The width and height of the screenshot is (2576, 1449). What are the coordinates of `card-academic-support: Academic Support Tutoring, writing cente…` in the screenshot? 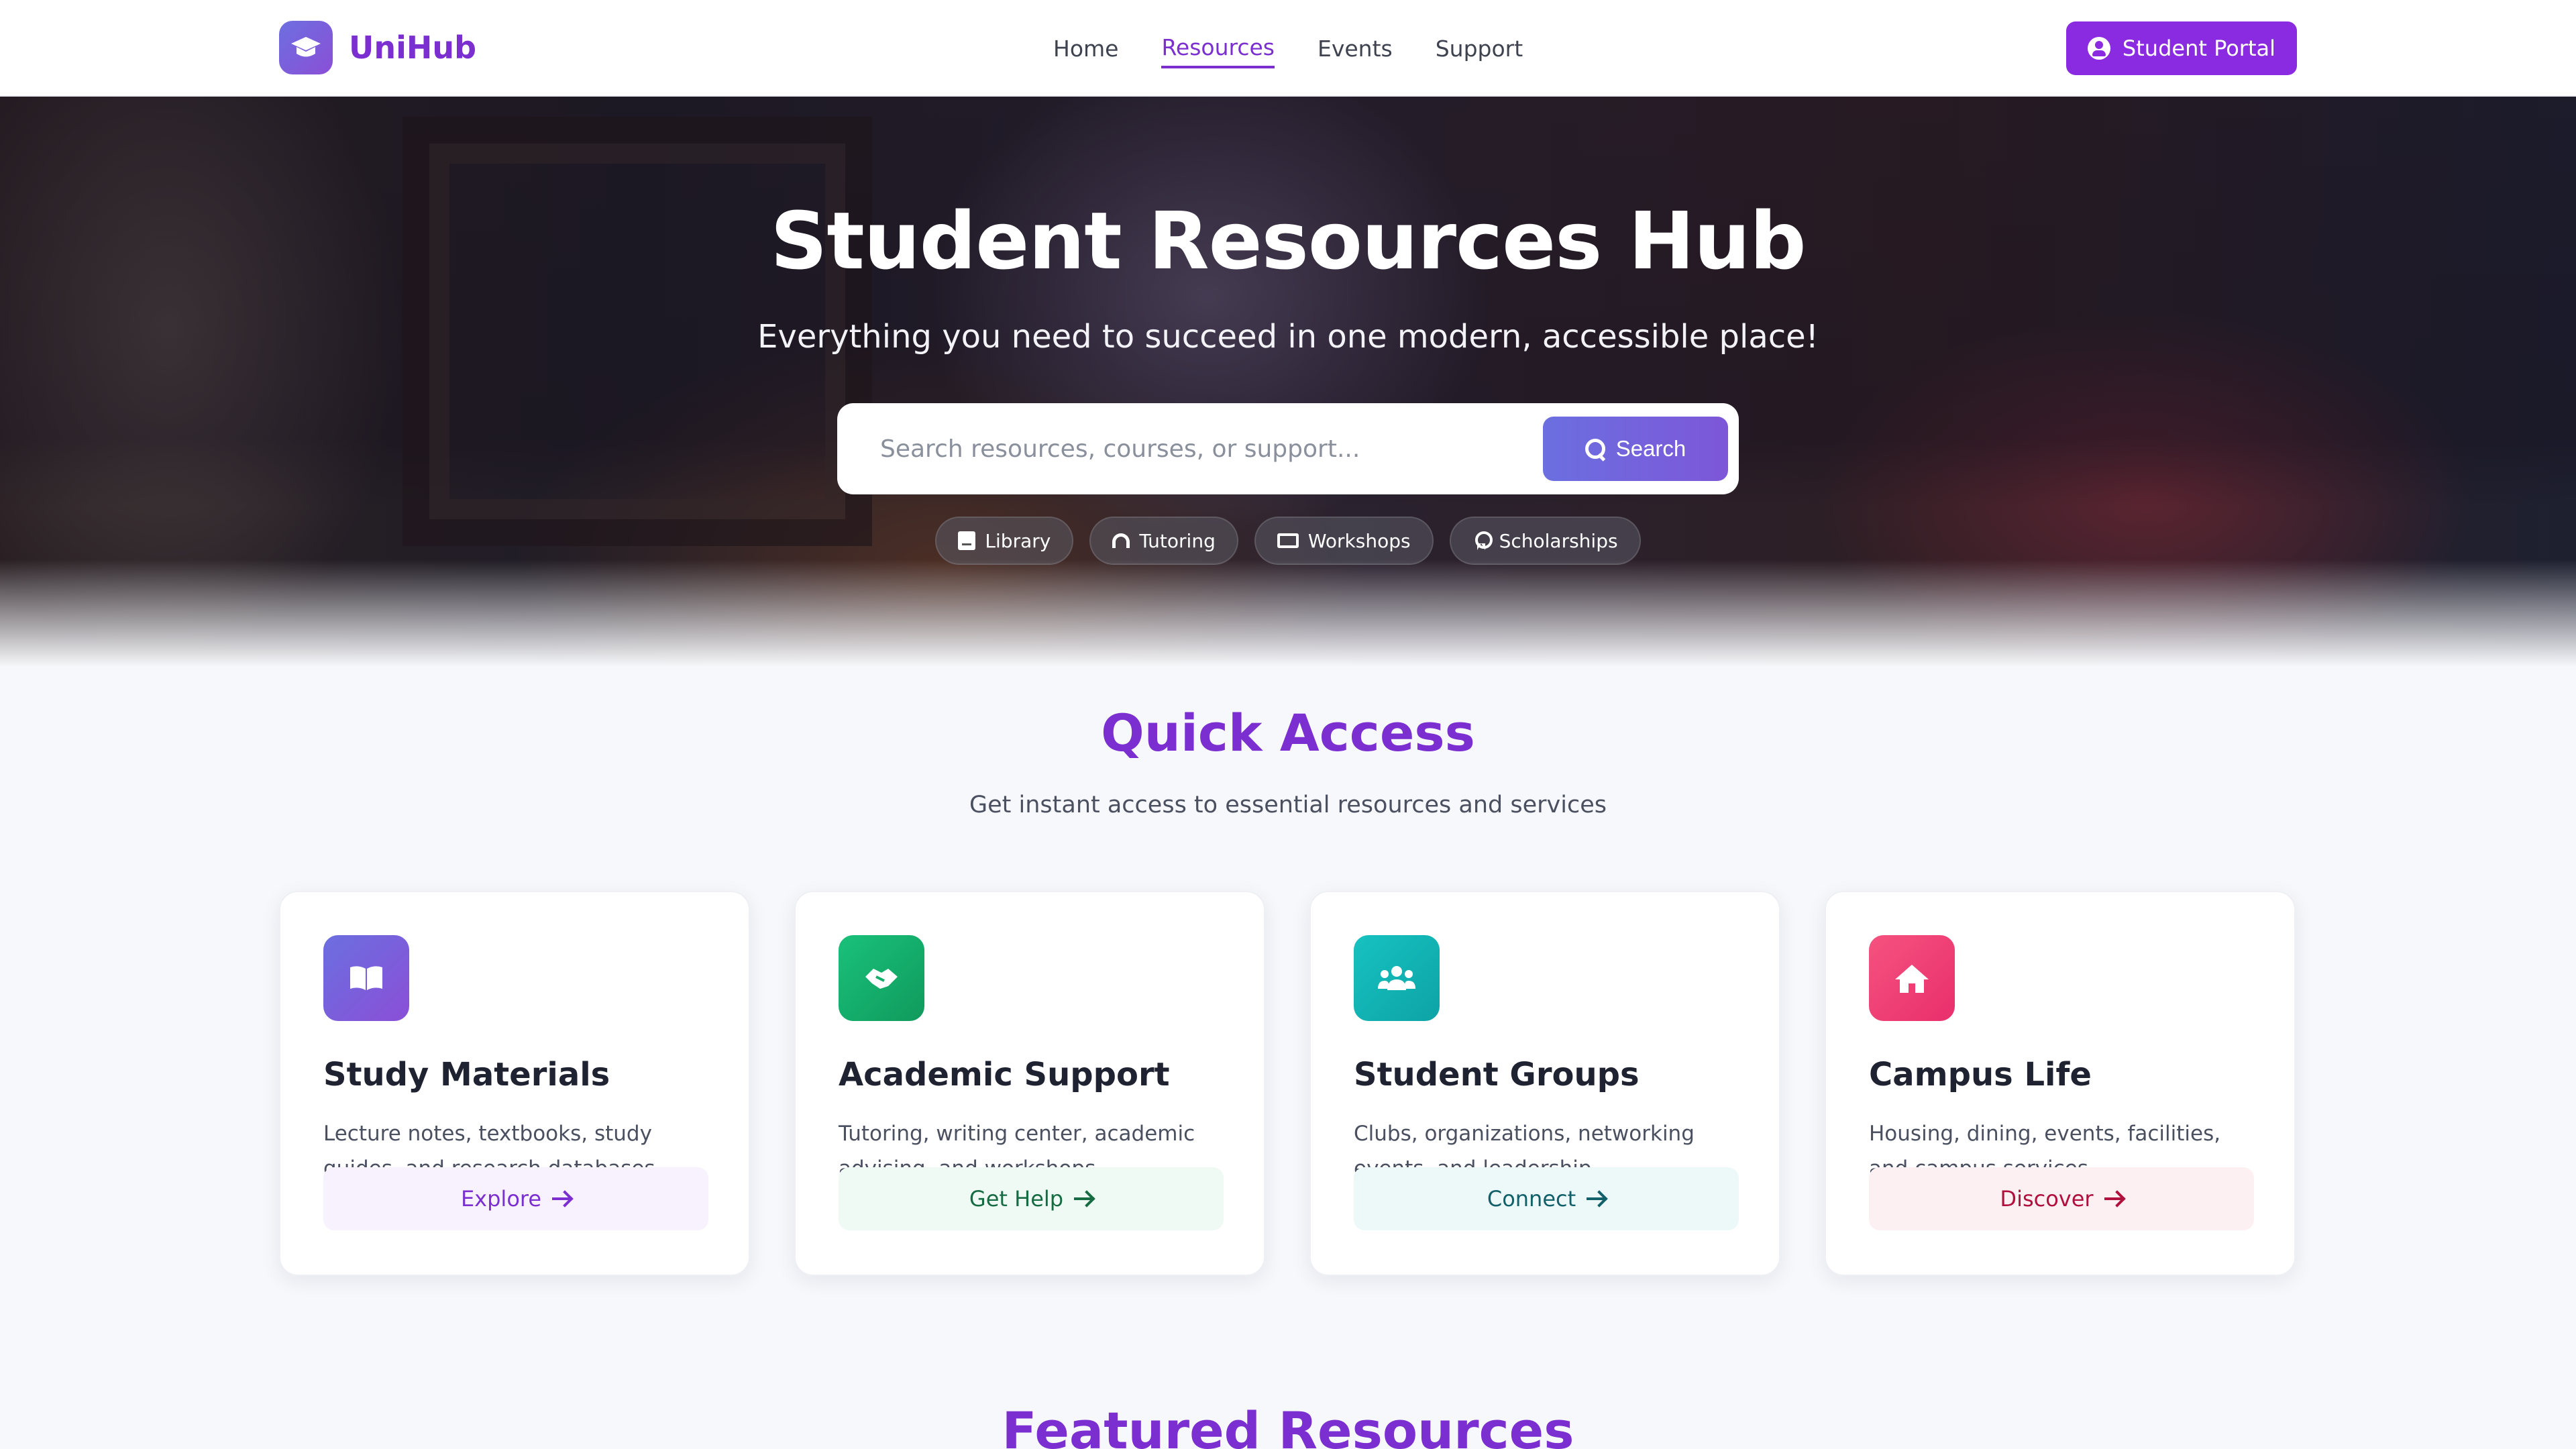 It's located at (1029, 1083).